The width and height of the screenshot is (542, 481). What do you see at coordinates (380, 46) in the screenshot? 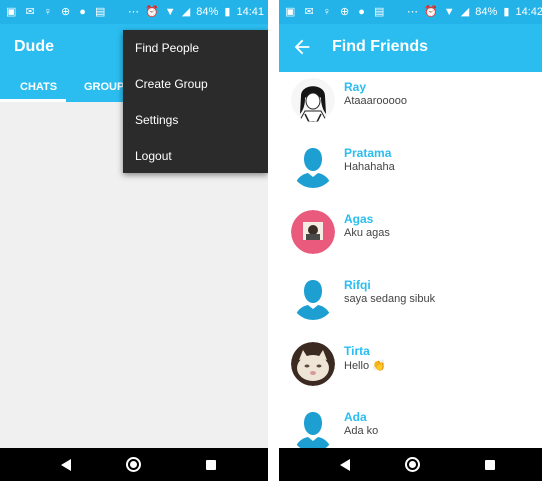
I see `page-title: Find Friends` at bounding box center [380, 46].